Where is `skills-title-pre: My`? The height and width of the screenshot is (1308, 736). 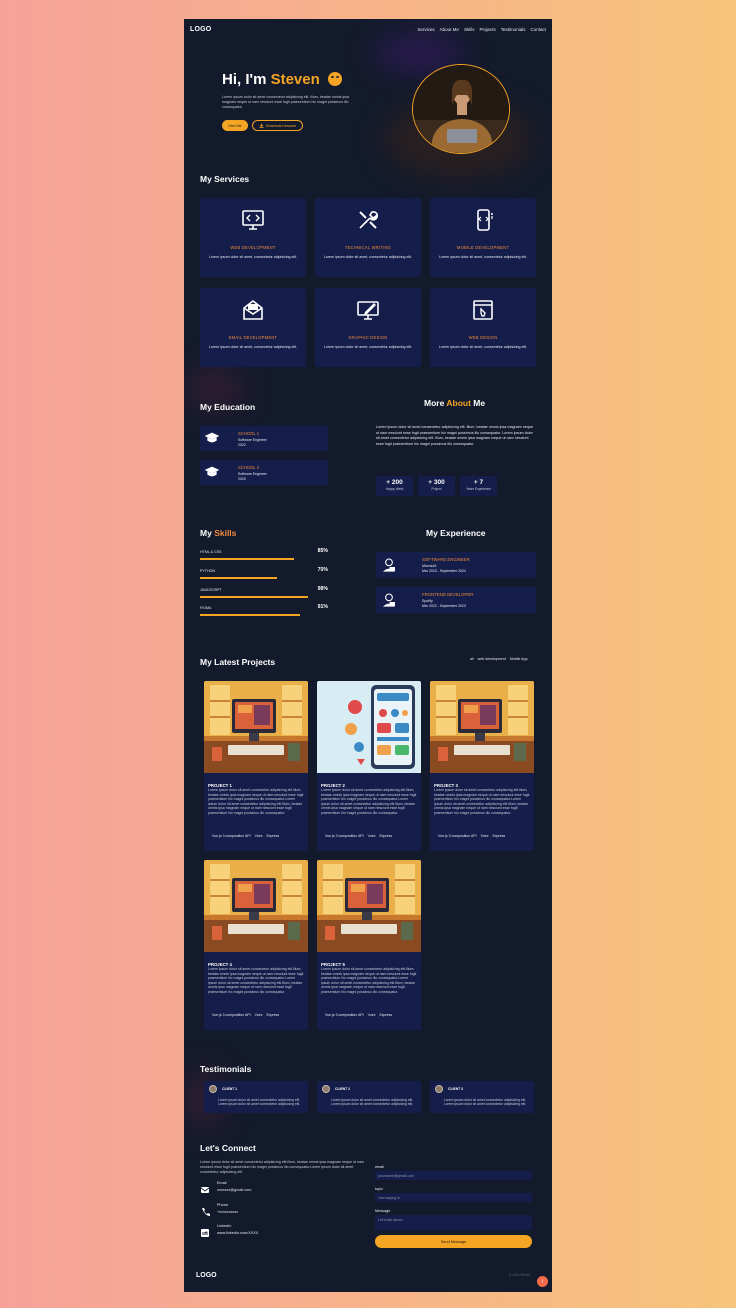
skills-title-pre: My is located at coordinates (206, 533).